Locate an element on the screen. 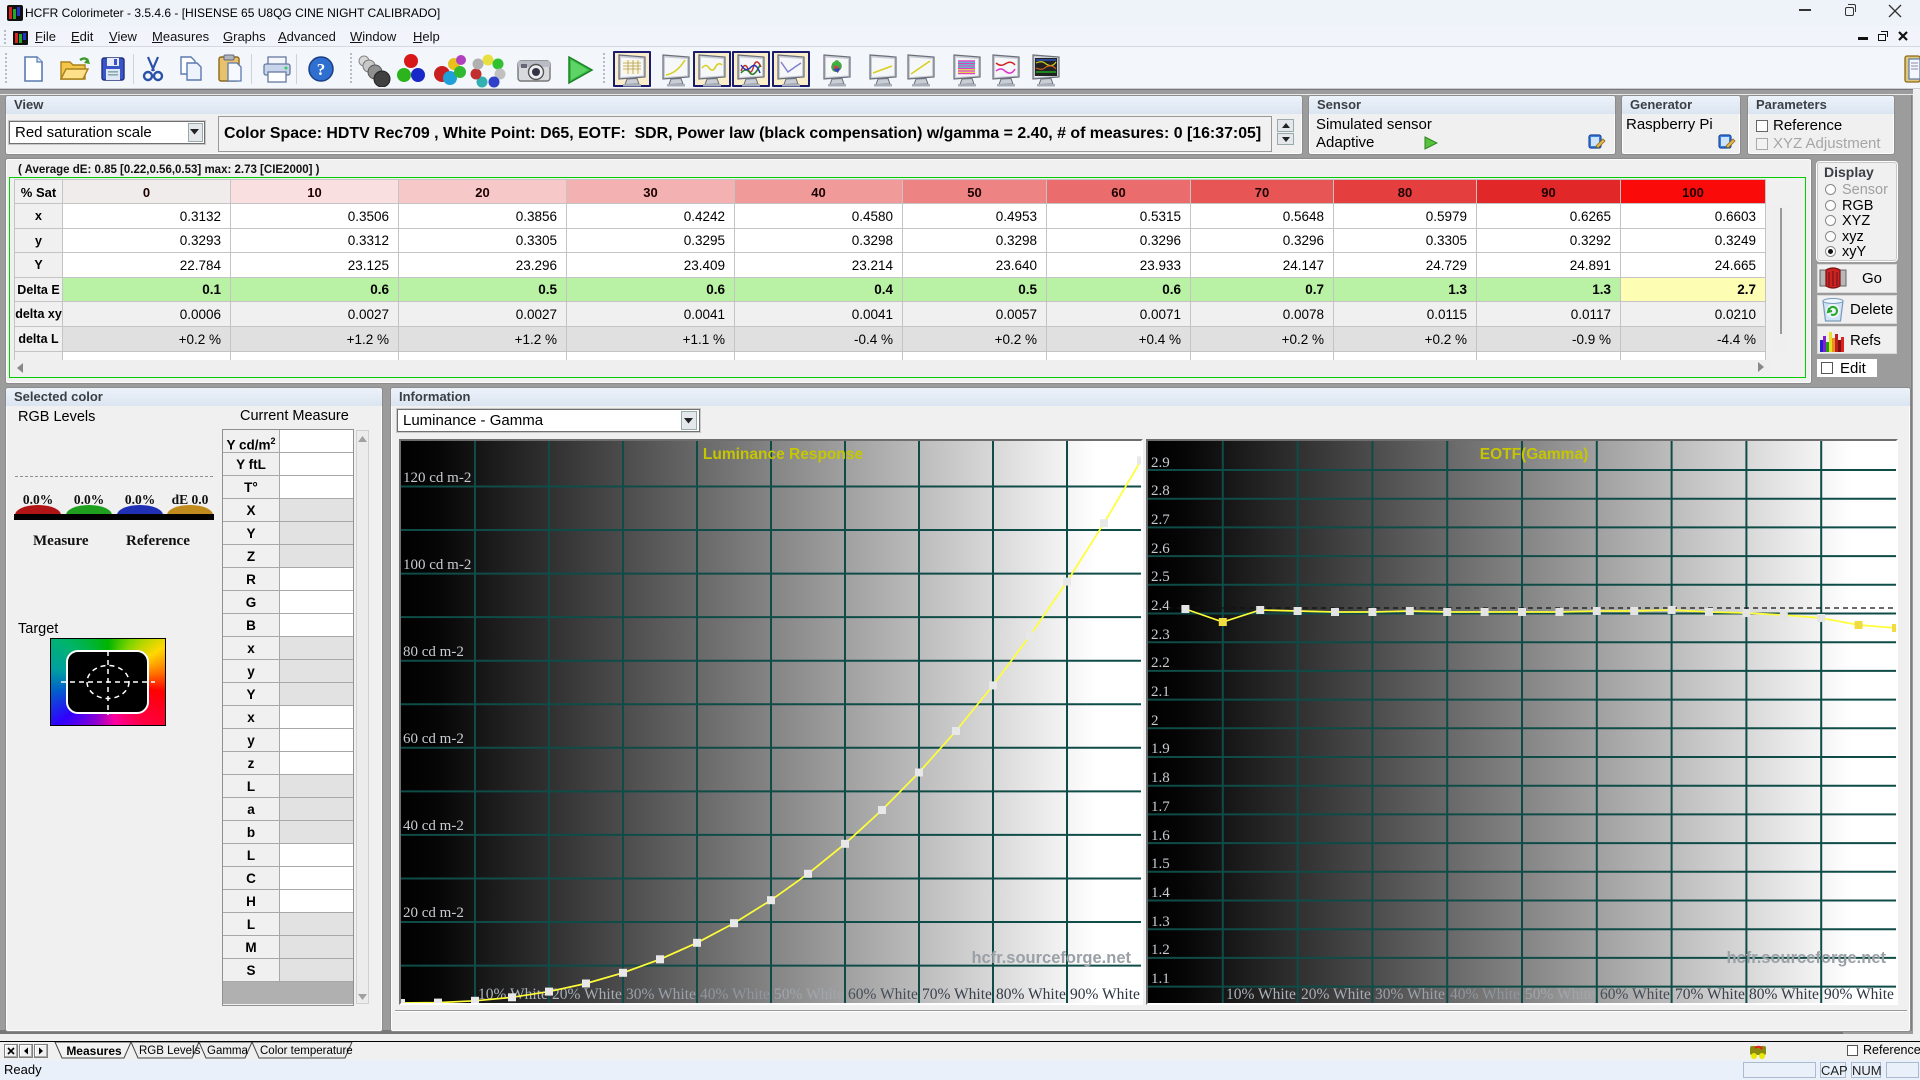 The height and width of the screenshot is (1080, 1920). svg-text: 1.9 is located at coordinates (1160, 749).